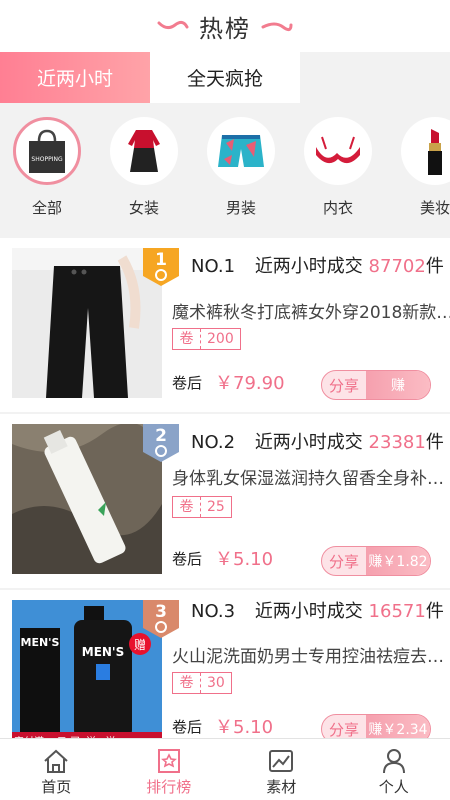 This screenshot has height=800, width=450. Describe the element at coordinates (241, 172) in the screenshot. I see `category-men: 男装` at that location.